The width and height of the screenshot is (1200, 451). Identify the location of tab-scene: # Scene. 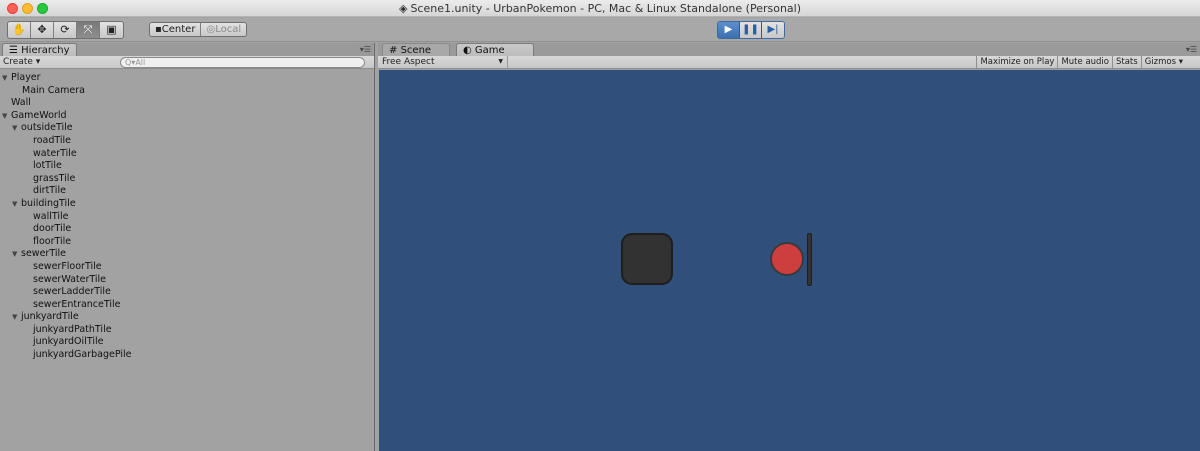
(416, 49).